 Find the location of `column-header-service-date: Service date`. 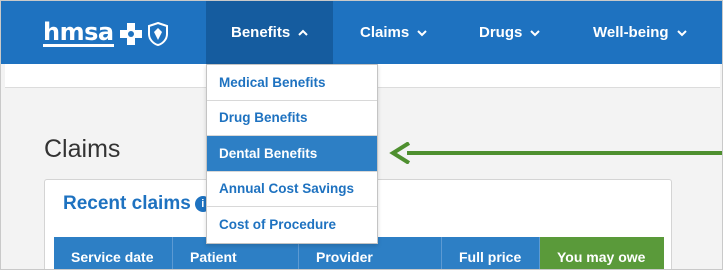

column-header-service-date: Service date is located at coordinates (113, 253).